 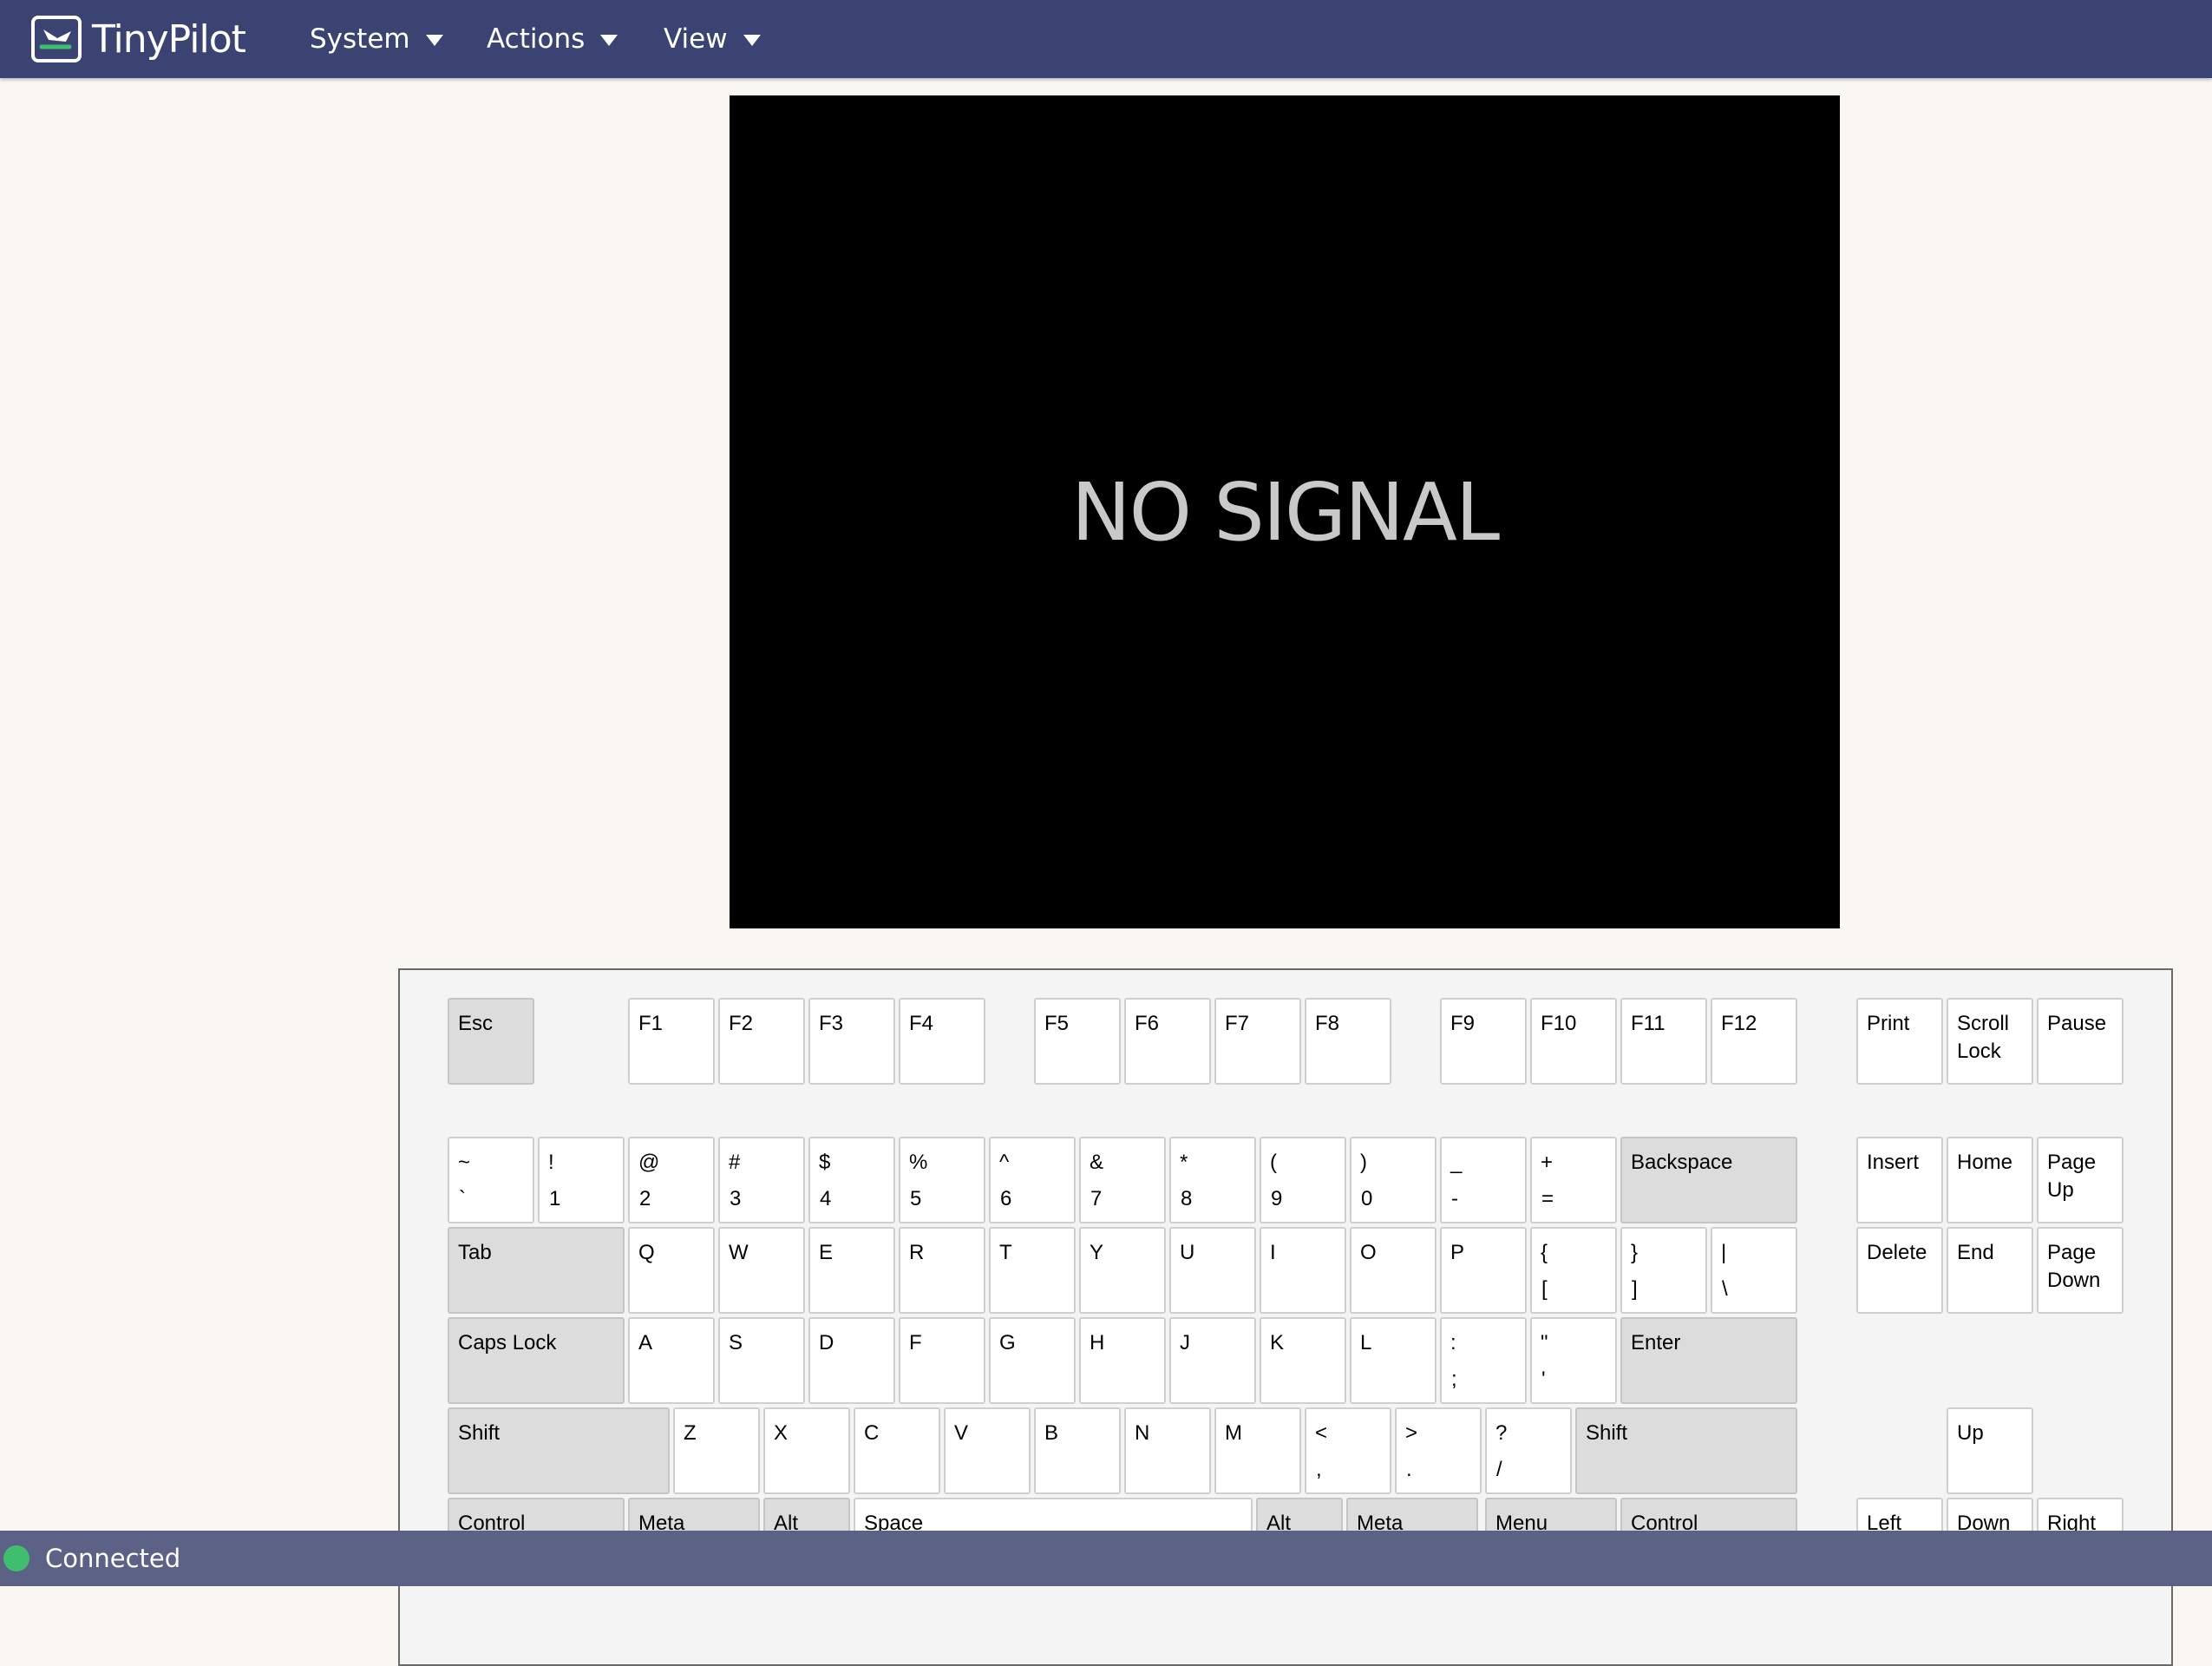 I want to click on key-label: F5, so click(x=1057, y=1023).